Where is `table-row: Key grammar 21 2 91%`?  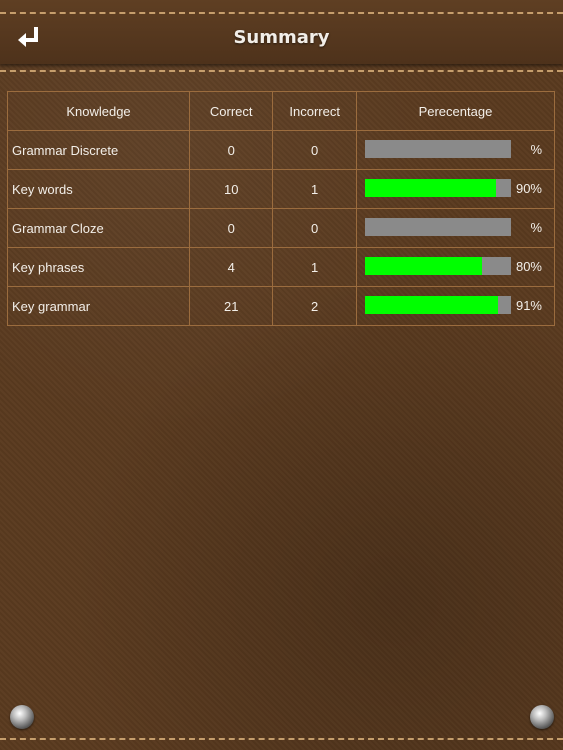
table-row: Key grammar 21 2 91% is located at coordinates (281, 306).